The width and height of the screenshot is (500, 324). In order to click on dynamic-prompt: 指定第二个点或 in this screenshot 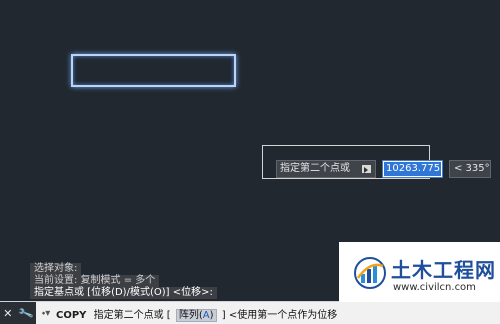, I will do `click(326, 169)`.